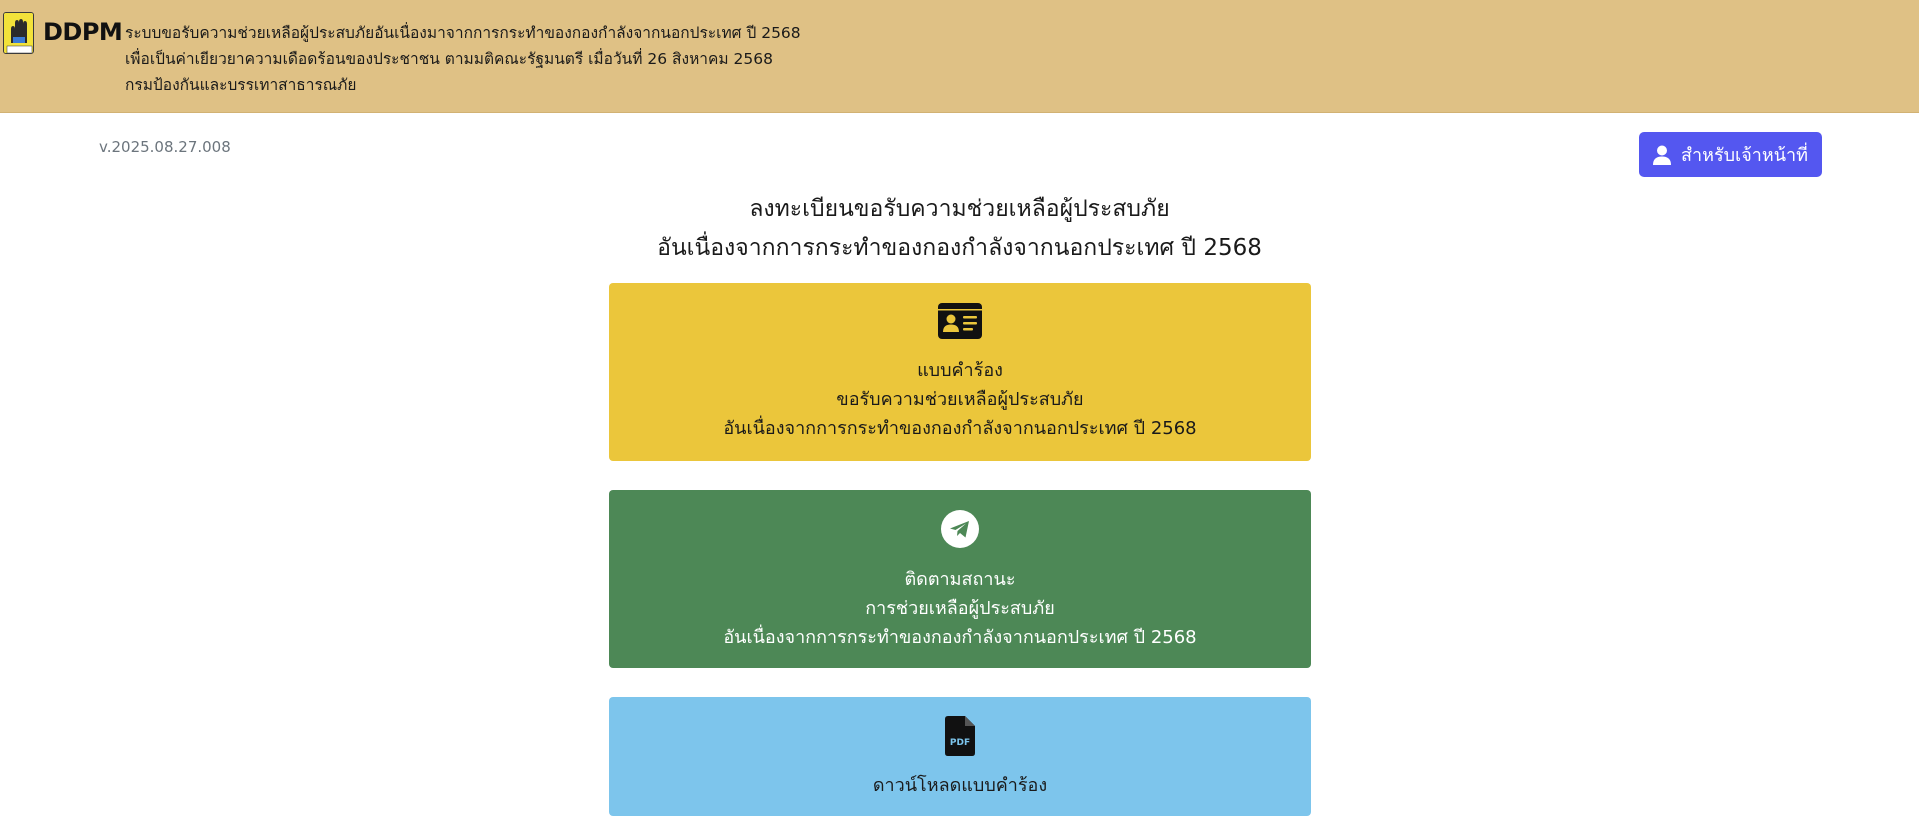  What do you see at coordinates (959, 209) in the screenshot?
I see `page-title-line1: ลงทะเบียนขอรับความช่วยเหลือผู้ประสบภัย` at bounding box center [959, 209].